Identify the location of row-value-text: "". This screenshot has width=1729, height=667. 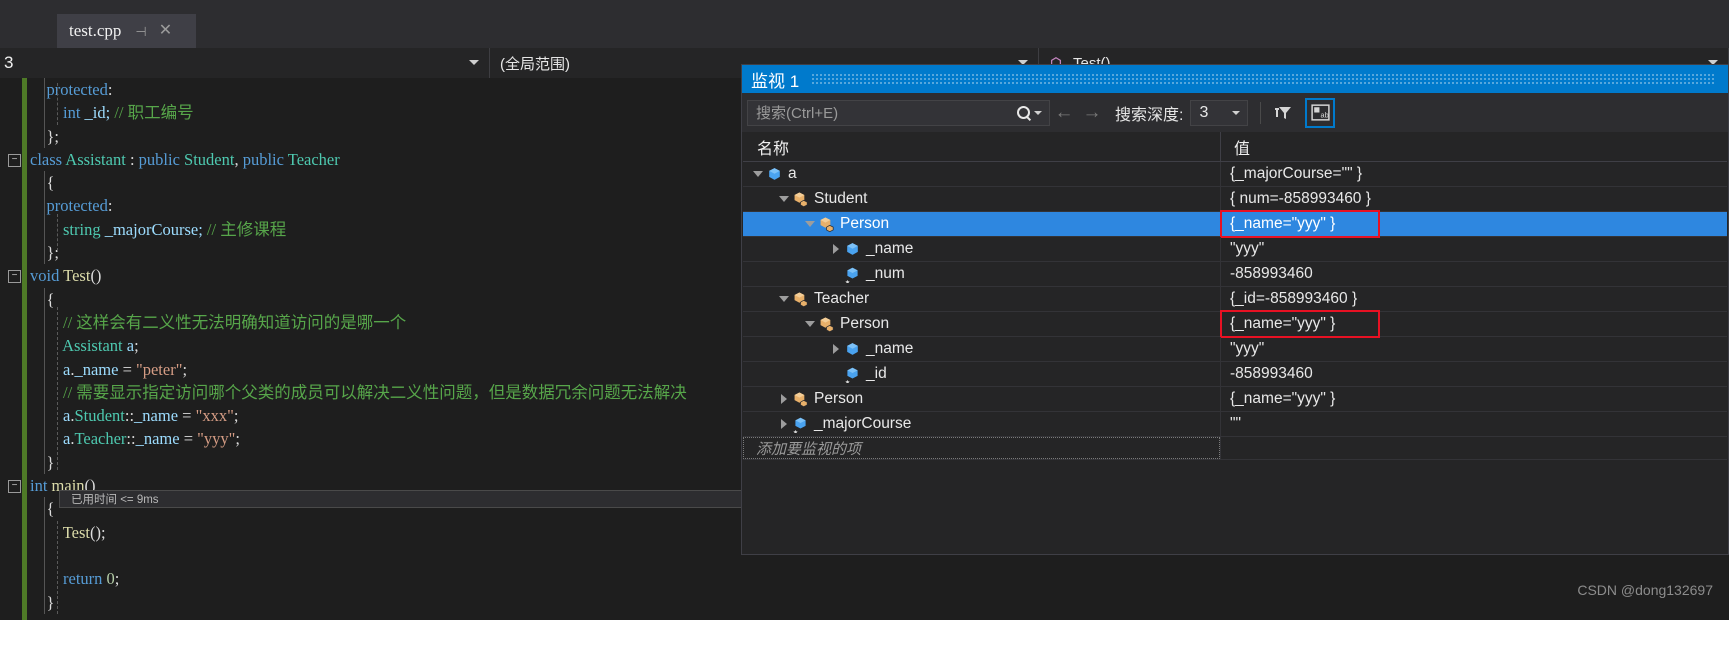
(1236, 423).